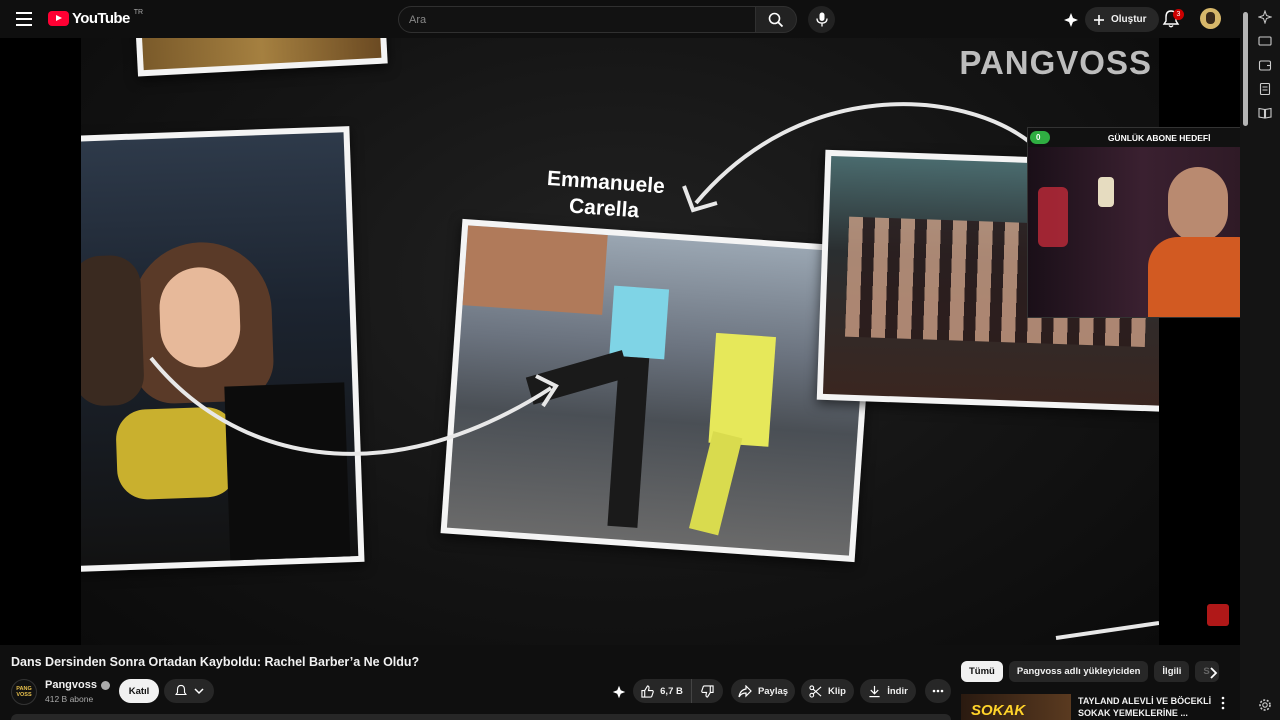 The image size is (1280, 720). I want to click on scissors-icon, so click(815, 691).